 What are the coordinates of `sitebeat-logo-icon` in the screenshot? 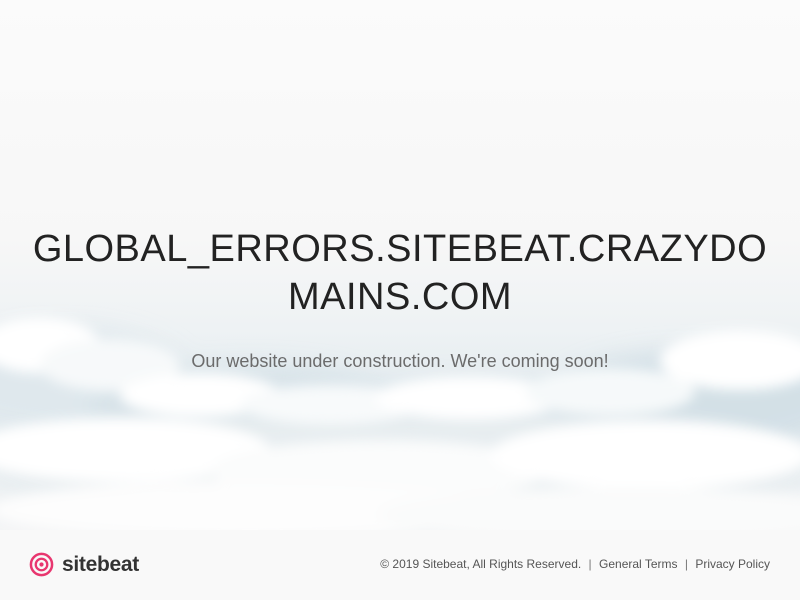 It's located at (41, 564).